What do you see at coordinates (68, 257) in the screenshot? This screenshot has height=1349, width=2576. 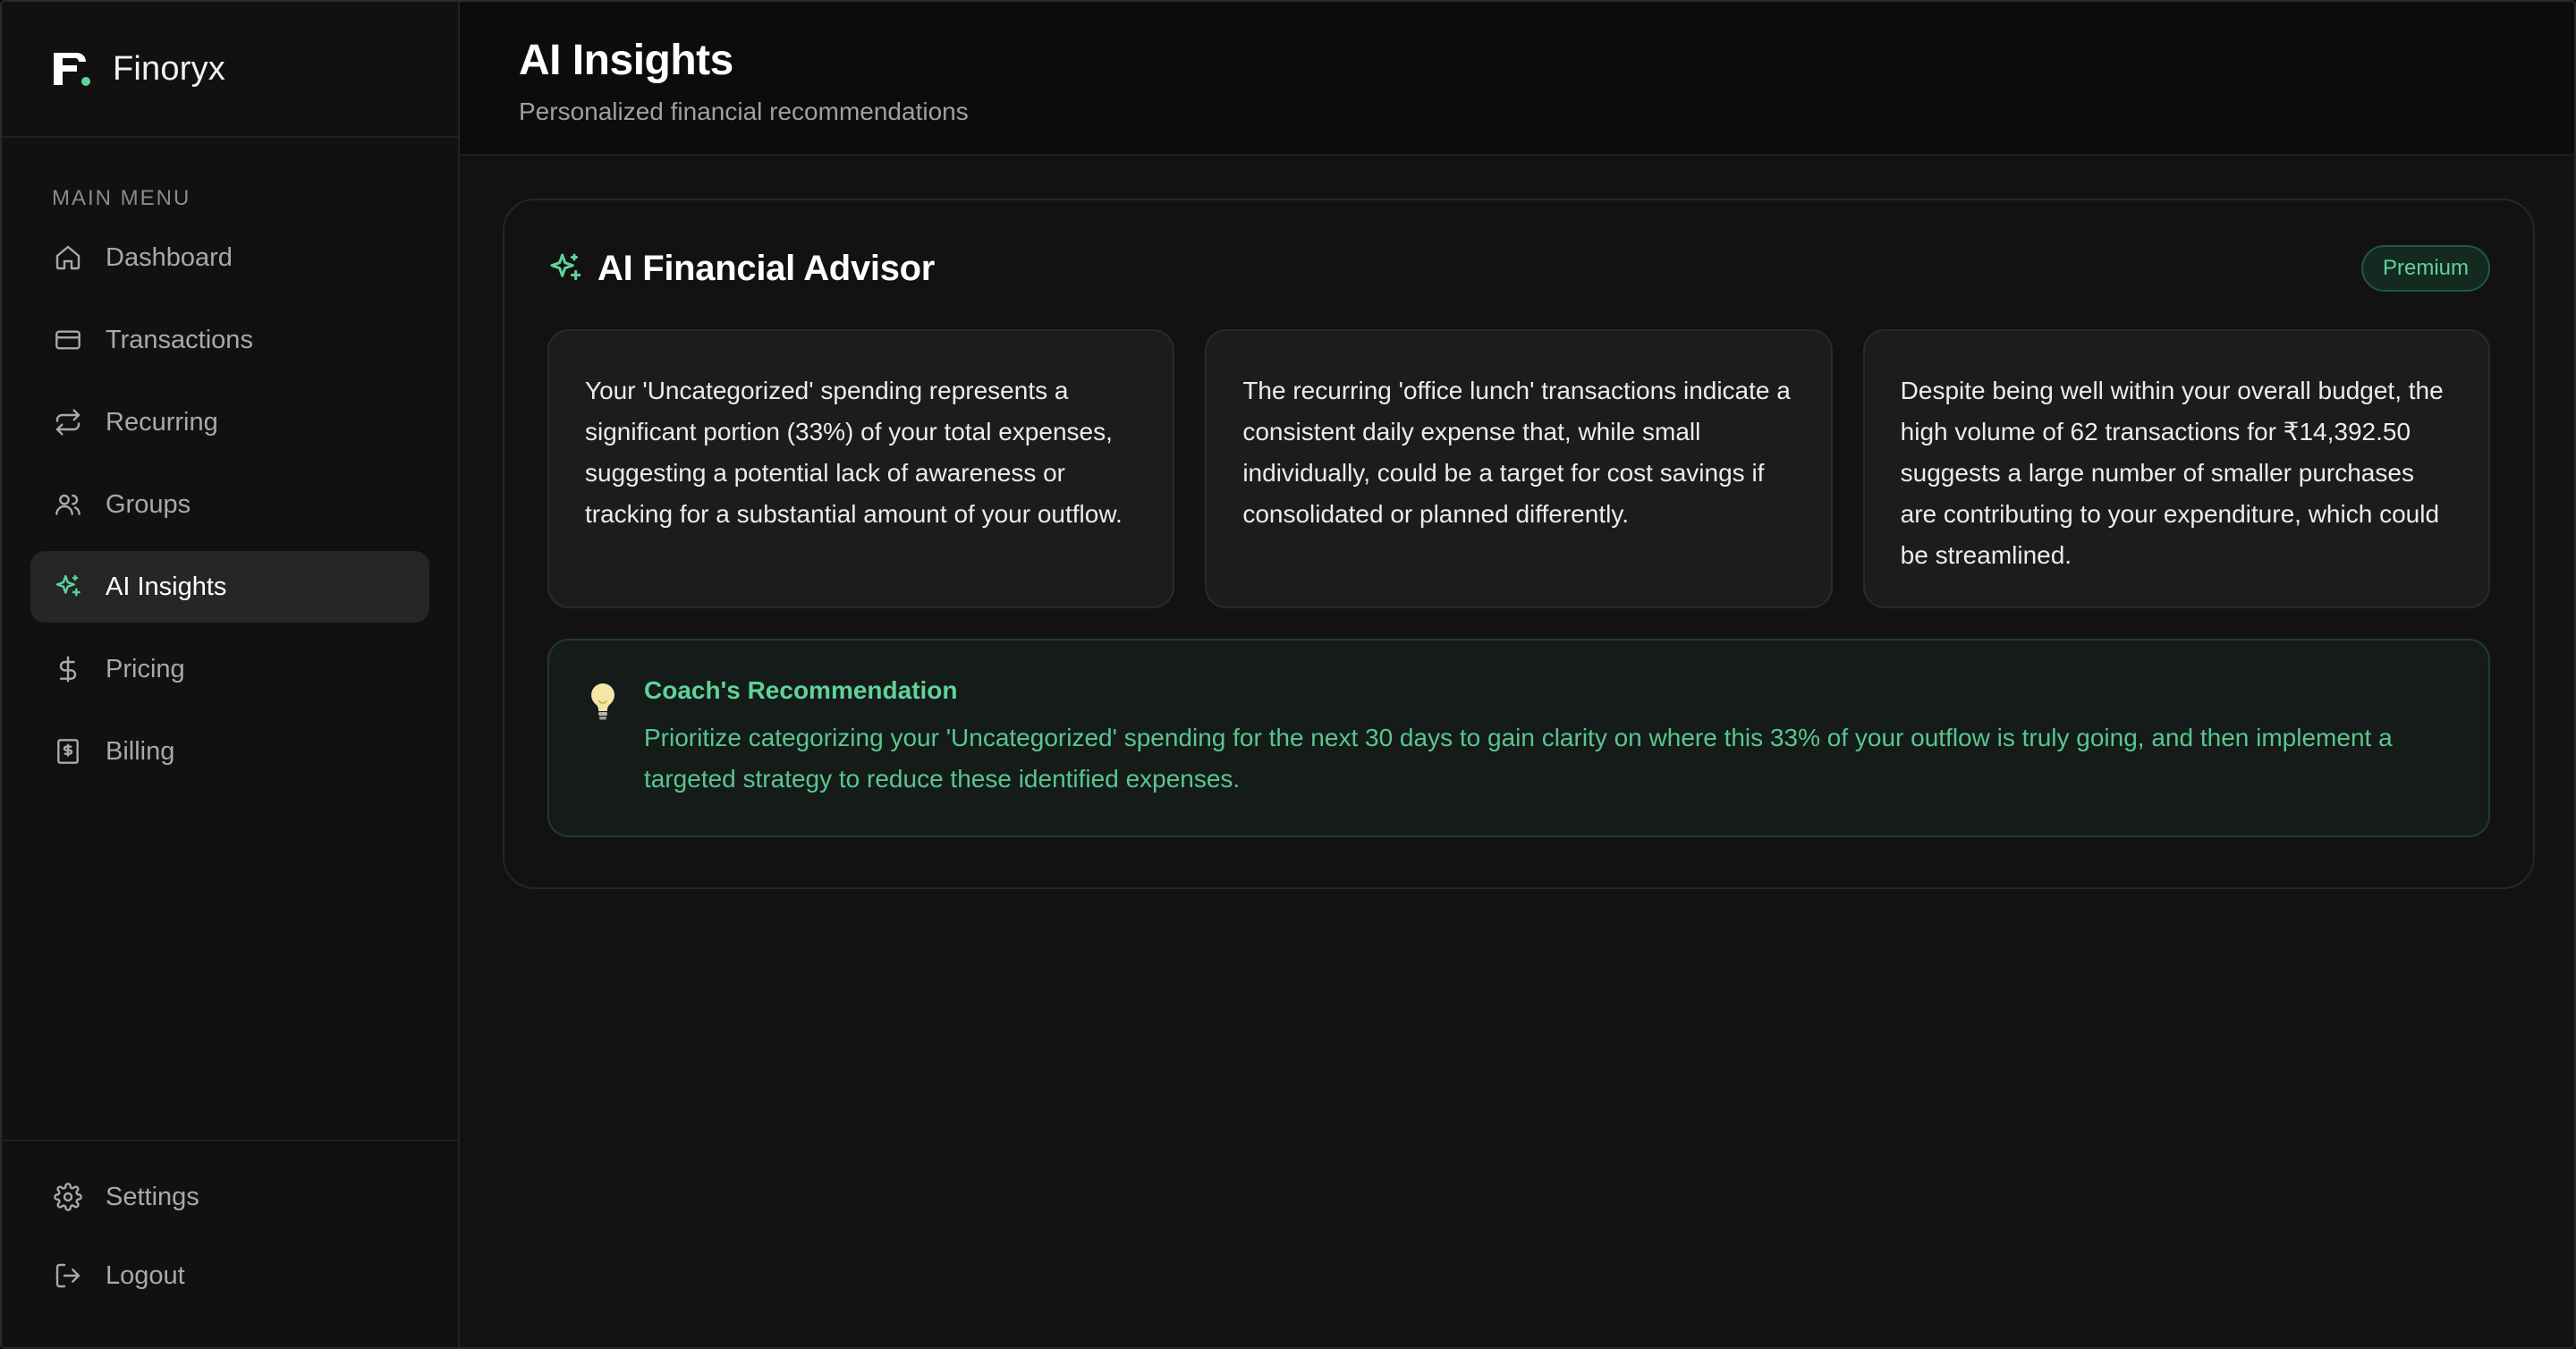 I see `home-icon` at bounding box center [68, 257].